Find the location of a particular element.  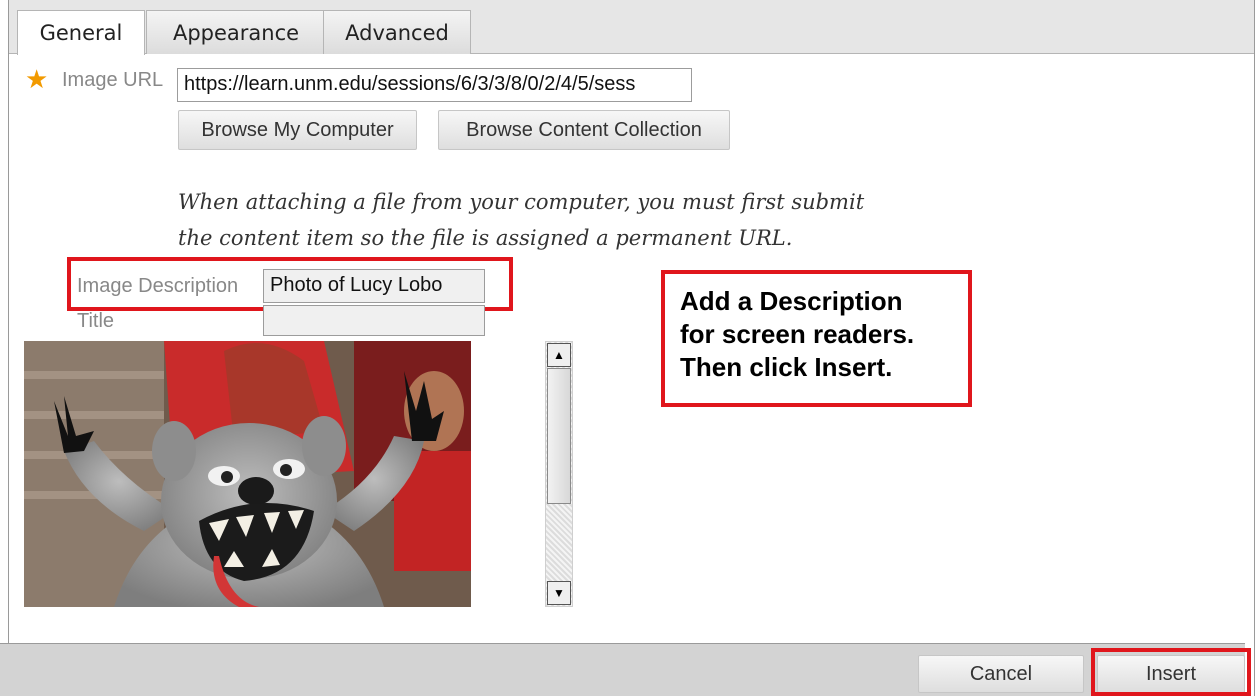

callout-line-2: for screen readers. is located at coordinates (797, 334).